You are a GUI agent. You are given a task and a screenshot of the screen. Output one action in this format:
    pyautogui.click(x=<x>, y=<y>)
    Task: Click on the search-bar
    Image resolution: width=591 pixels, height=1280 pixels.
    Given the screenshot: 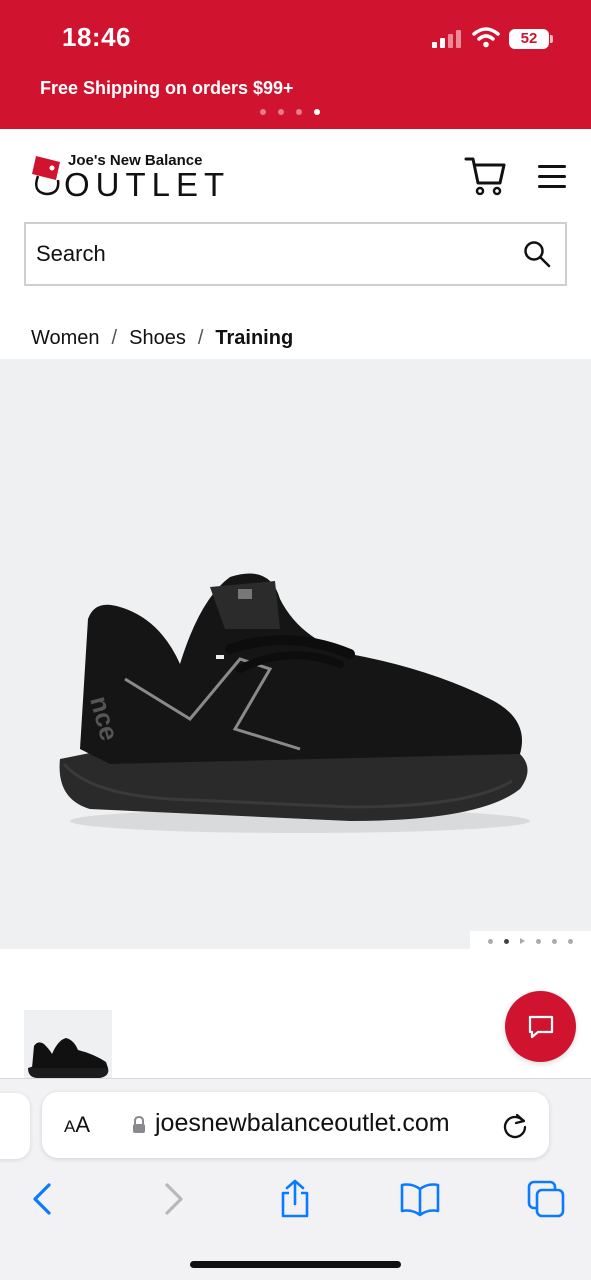 What is the action you would take?
    pyautogui.click(x=295, y=254)
    